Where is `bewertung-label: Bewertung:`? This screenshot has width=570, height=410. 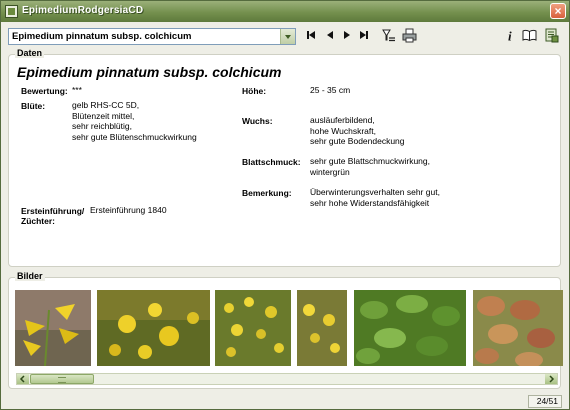 bewertung-label: Bewertung: is located at coordinates (44, 91).